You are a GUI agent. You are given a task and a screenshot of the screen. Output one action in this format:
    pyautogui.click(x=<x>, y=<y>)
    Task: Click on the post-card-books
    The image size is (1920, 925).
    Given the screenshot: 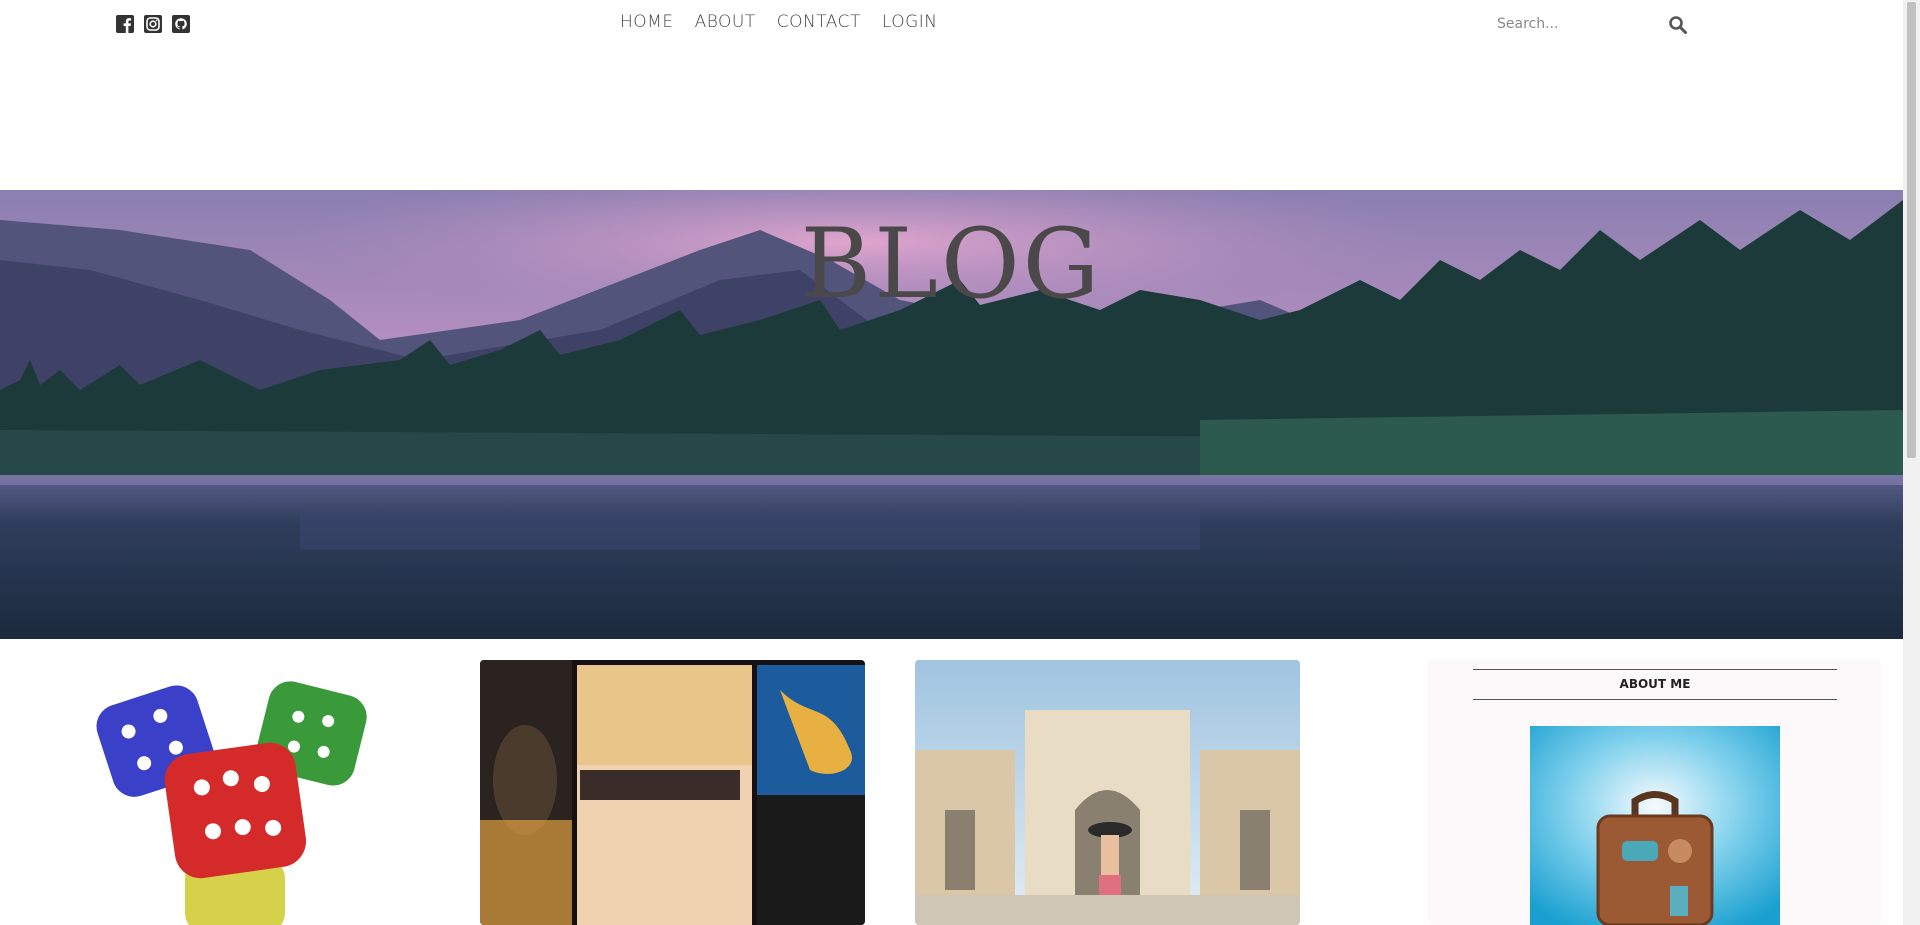 What is the action you would take?
    pyautogui.click(x=672, y=792)
    